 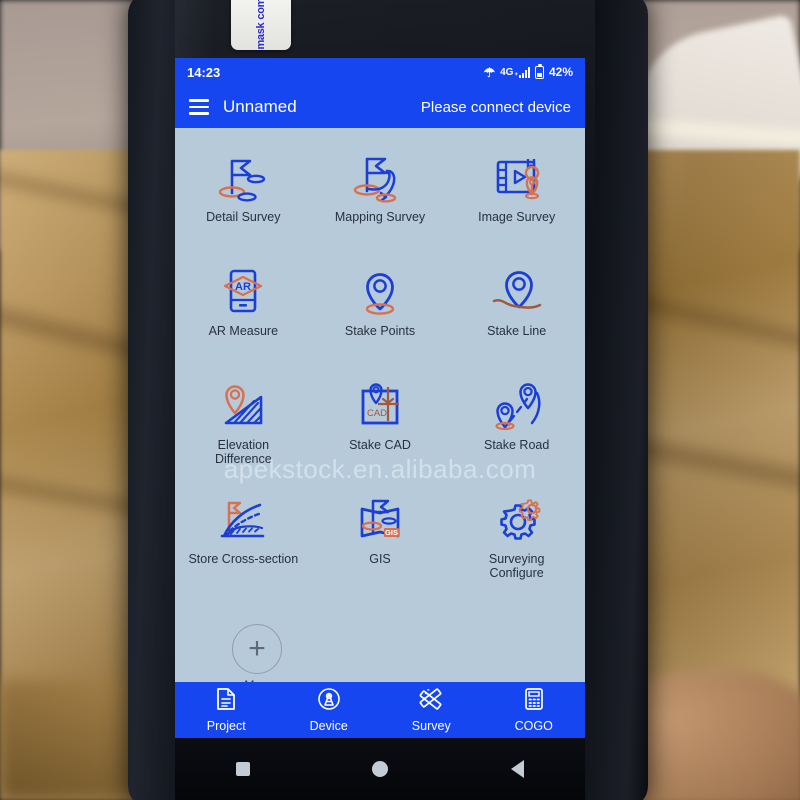 I want to click on connection-status-label: Please connect device, so click(x=496, y=107).